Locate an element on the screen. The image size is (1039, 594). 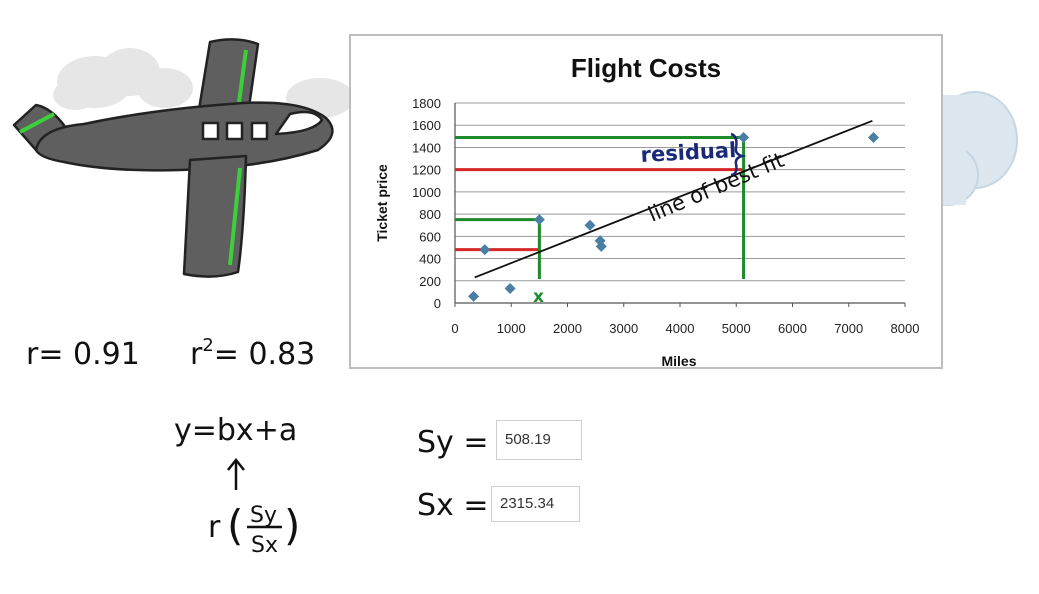
svg-text: Sy is located at coordinates (263, 515).